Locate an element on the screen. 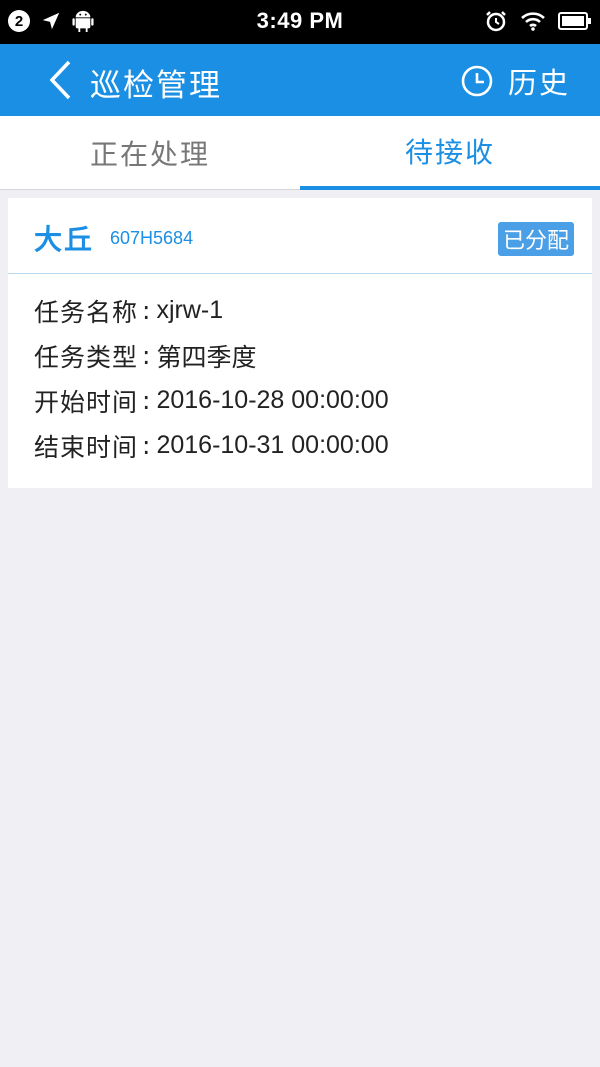 The image size is (600, 1067). page-title: 巡检管理 is located at coordinates (156, 86).